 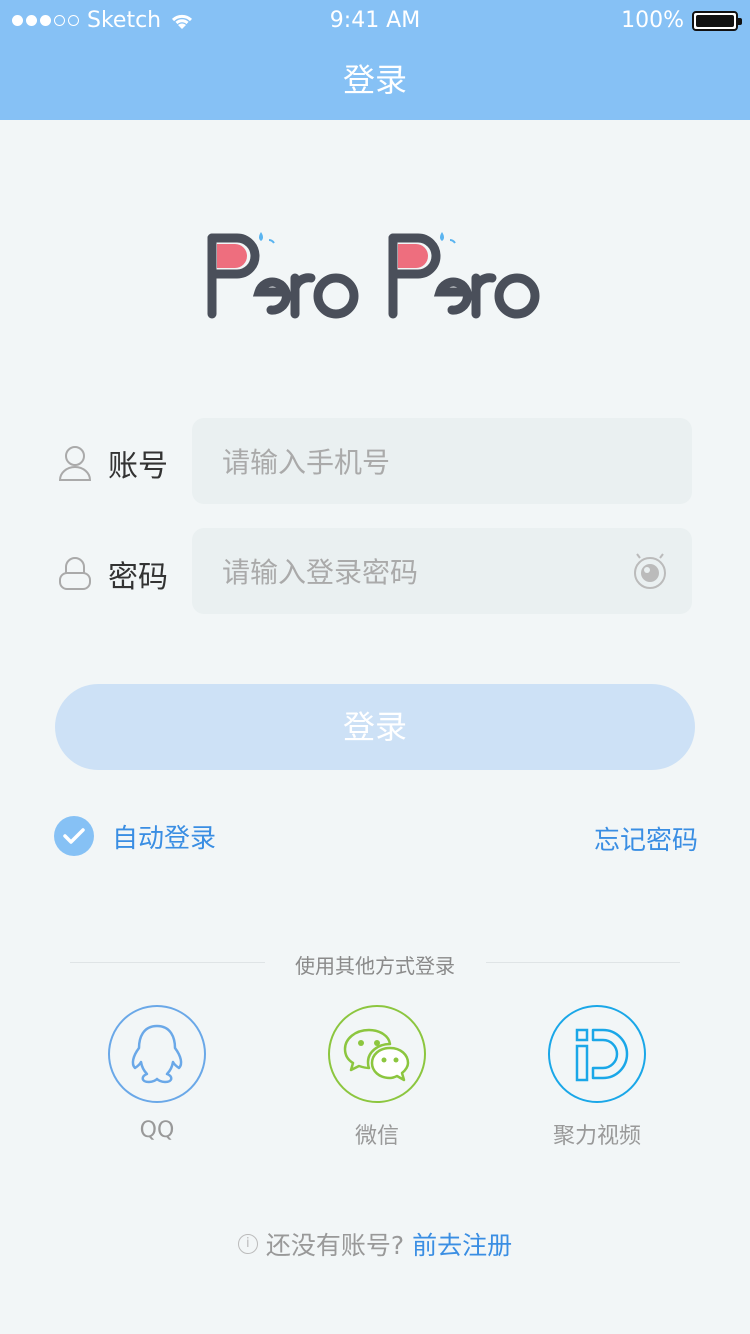 I want to click on password-input: 请输入登录密码, so click(x=442, y=571).